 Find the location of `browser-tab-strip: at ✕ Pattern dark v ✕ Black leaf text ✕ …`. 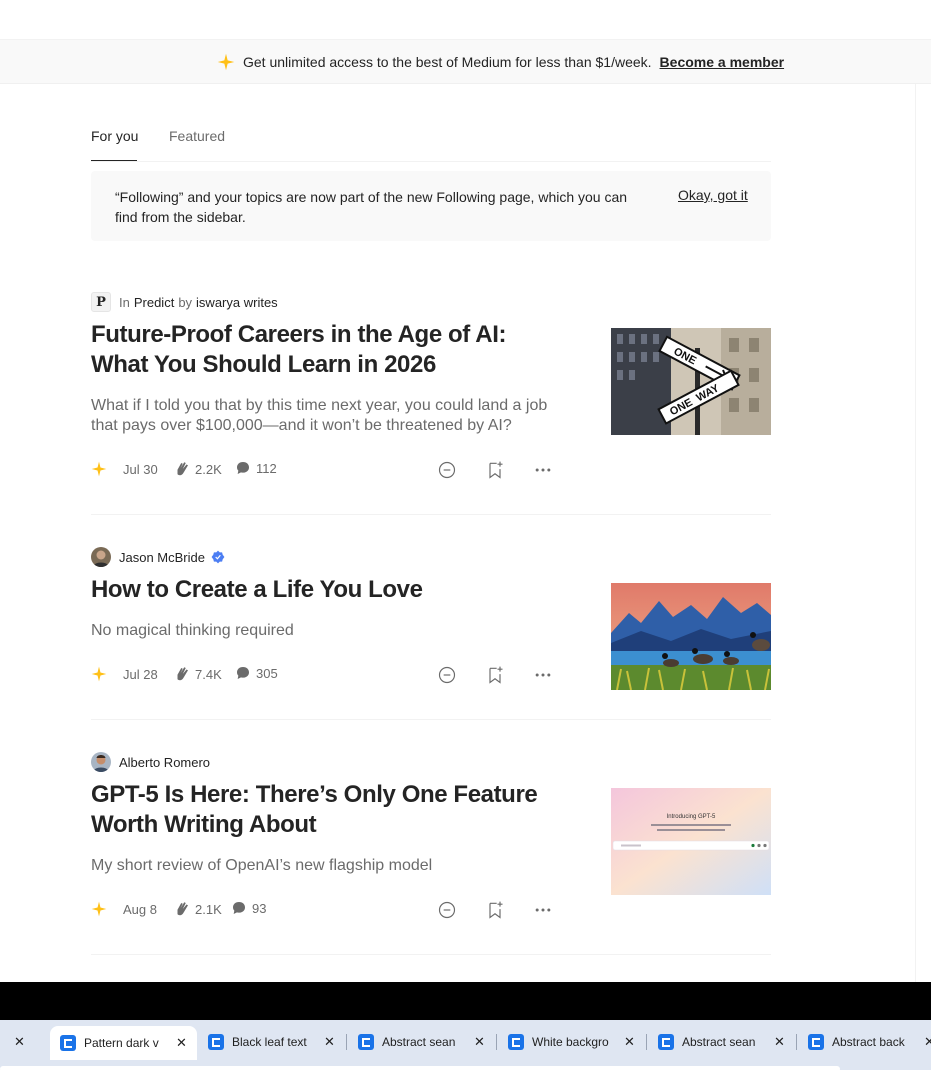

browser-tab-strip: at ✕ Pattern dark v ✕ Black leaf text ✕ … is located at coordinates (465, 1046).